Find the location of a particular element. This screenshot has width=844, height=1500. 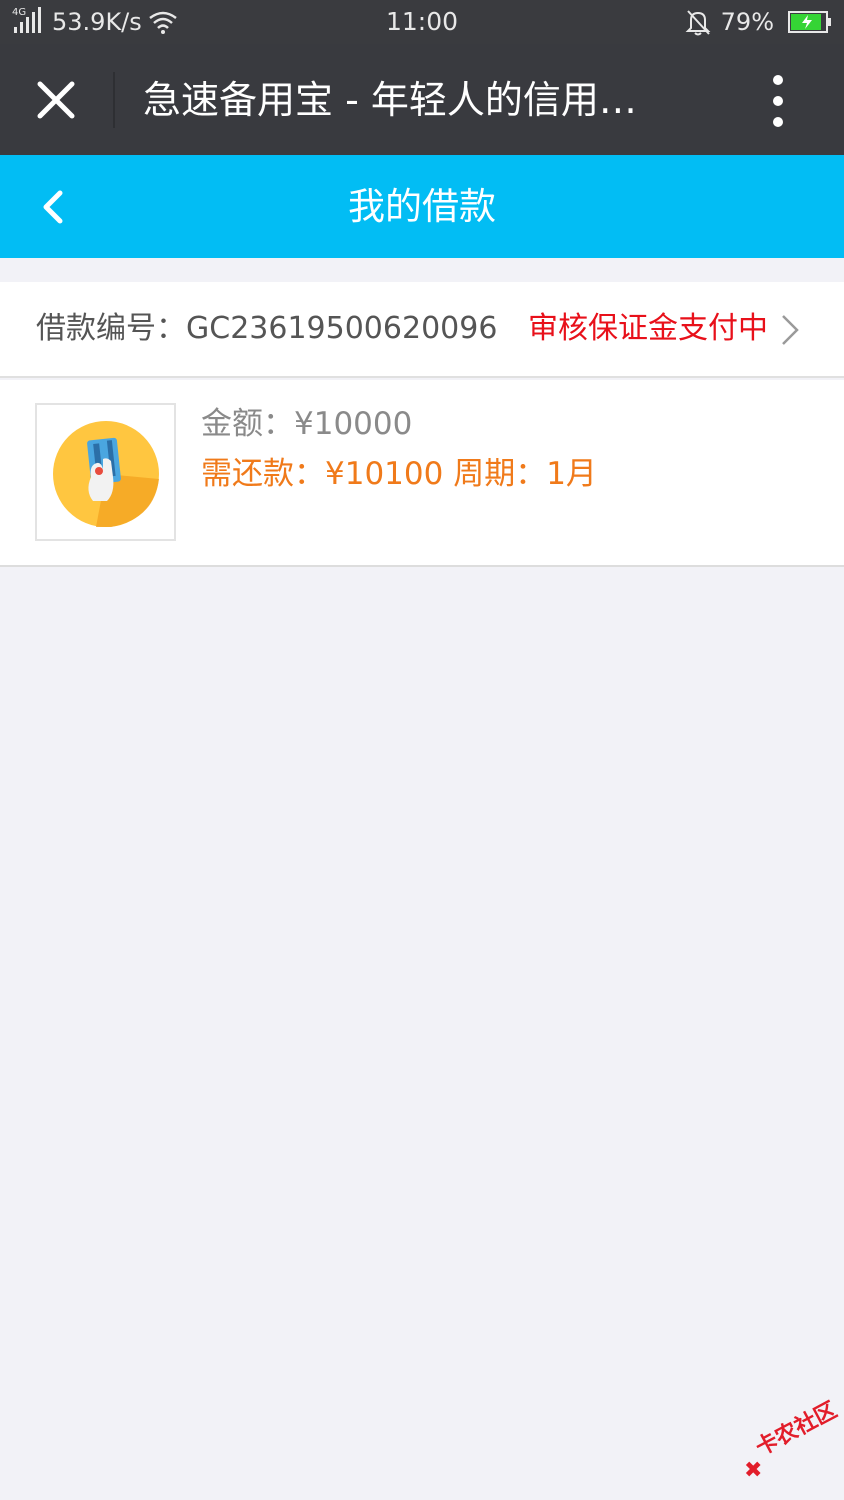

loan-detail-card: 金额：¥10000 需还款：¥10100 周期：1月 is located at coordinates (422, 473).